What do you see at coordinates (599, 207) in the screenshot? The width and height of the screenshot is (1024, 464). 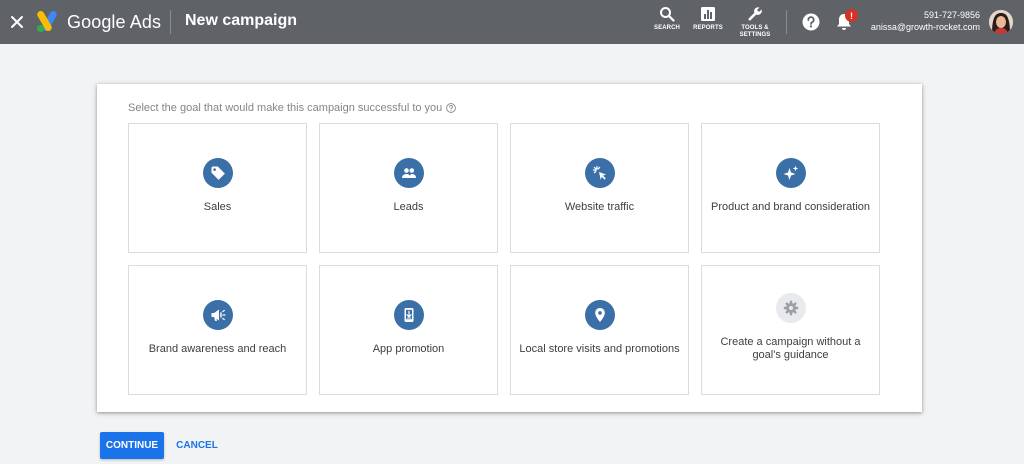 I see `goal-label: Website traffic` at bounding box center [599, 207].